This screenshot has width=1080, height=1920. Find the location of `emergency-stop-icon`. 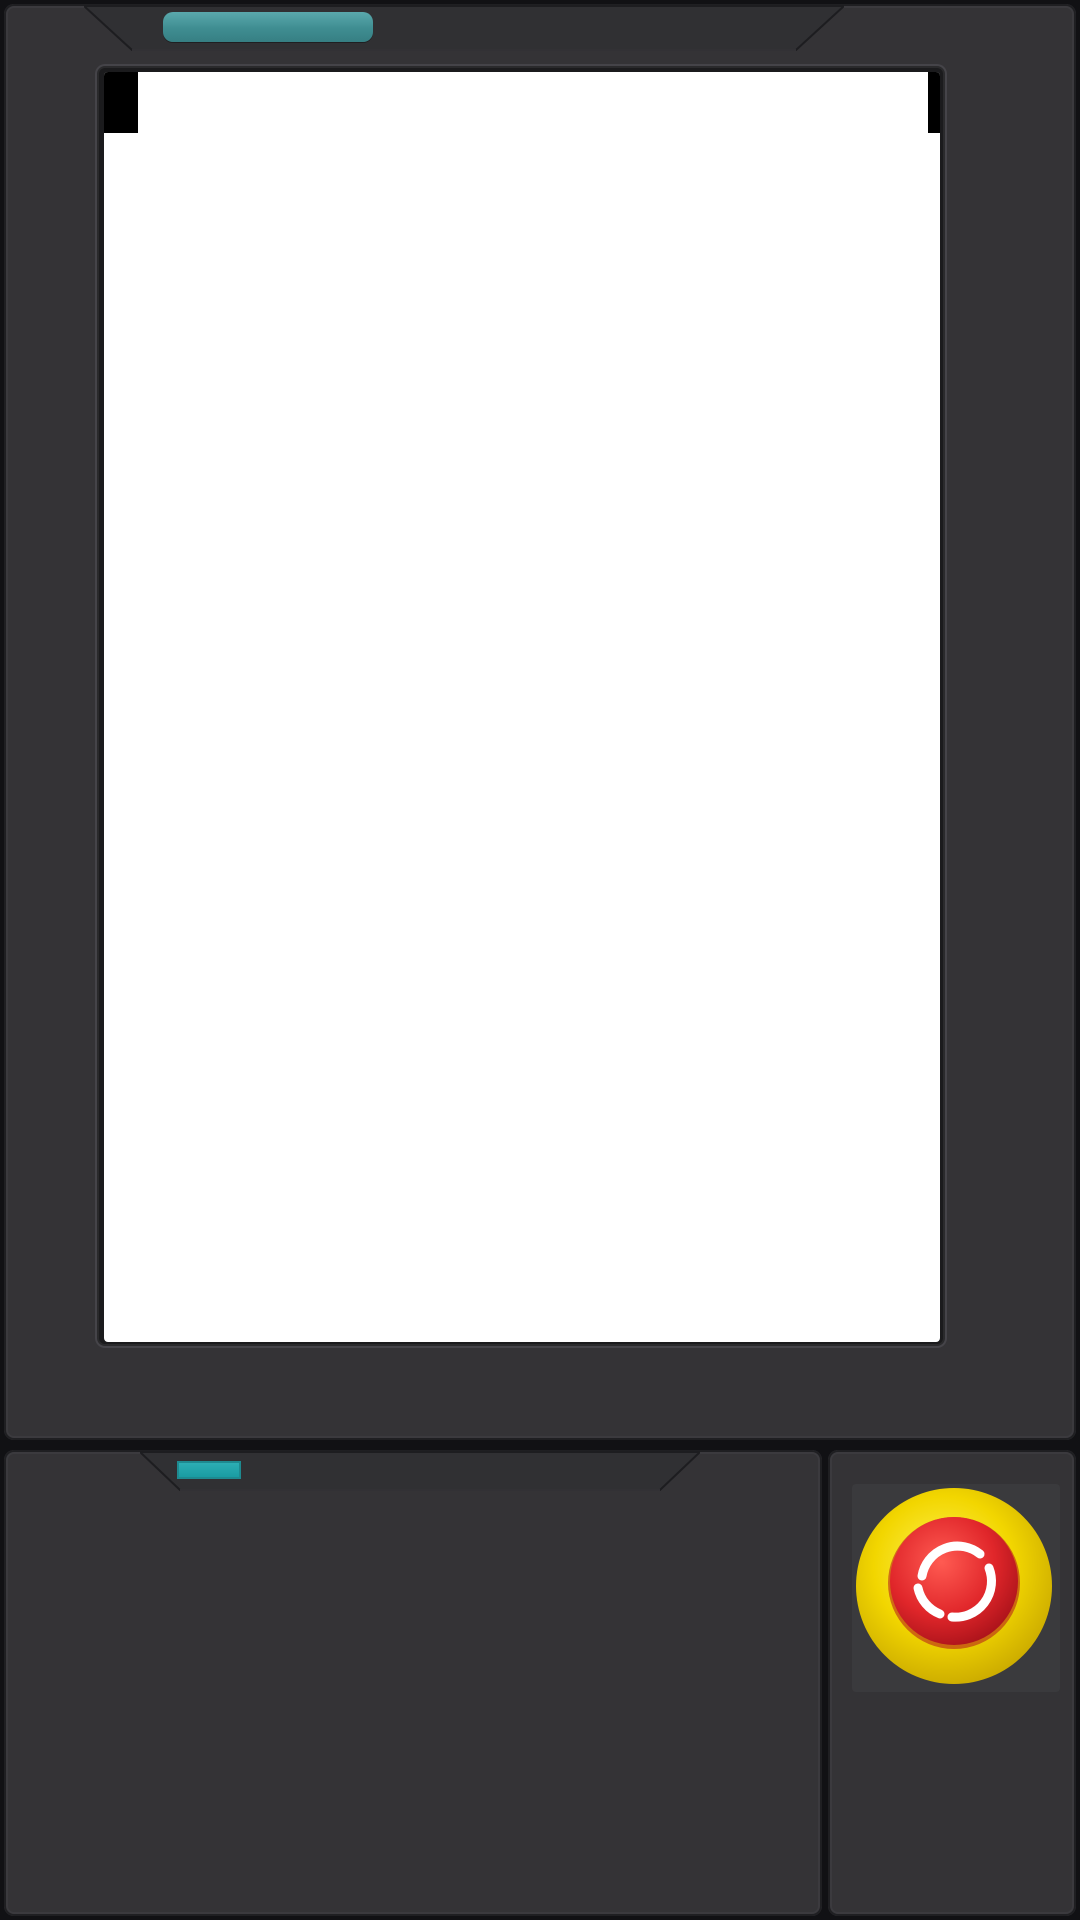

emergency-stop-icon is located at coordinates (956, 1588).